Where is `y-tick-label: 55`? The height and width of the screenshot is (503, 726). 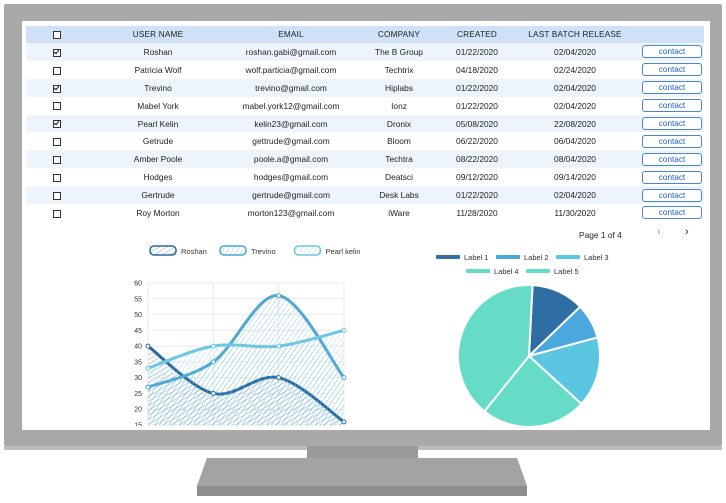 y-tick-label: 55 is located at coordinates (138, 299).